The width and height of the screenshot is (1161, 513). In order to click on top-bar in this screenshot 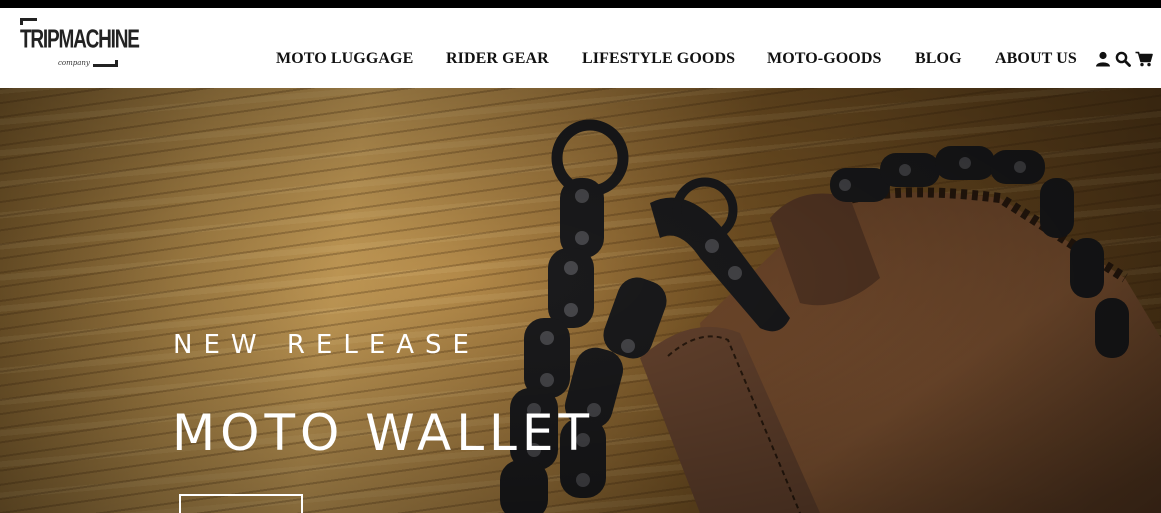, I will do `click(580, 4)`.